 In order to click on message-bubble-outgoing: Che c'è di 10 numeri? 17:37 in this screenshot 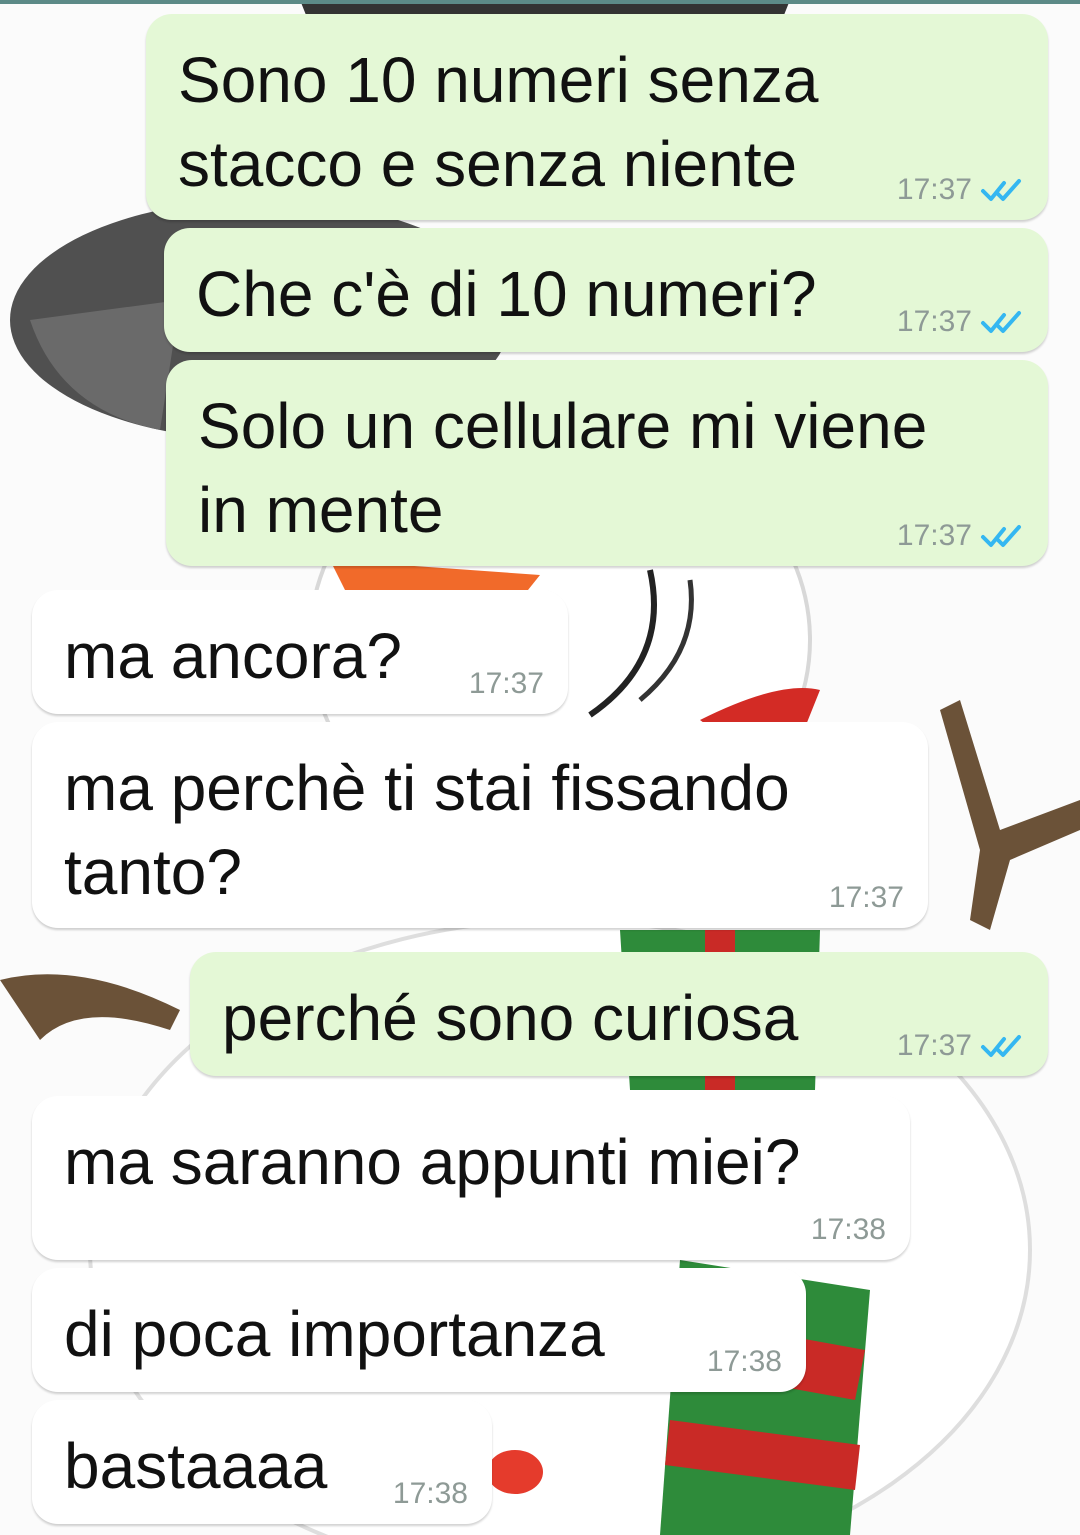, I will do `click(606, 290)`.